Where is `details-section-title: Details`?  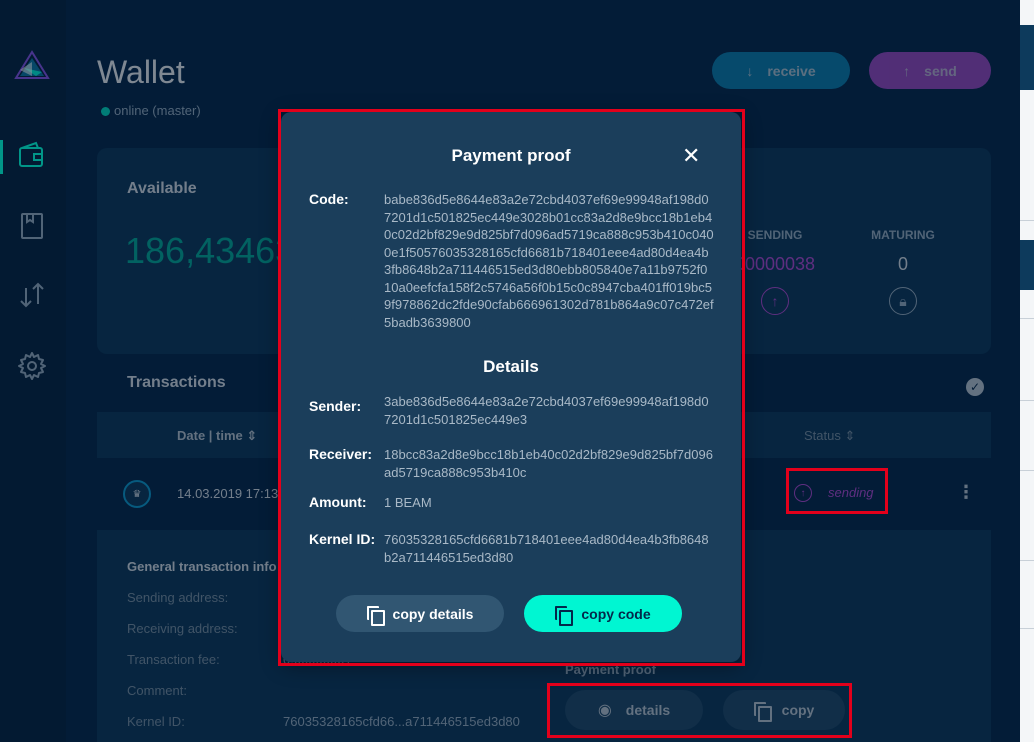
details-section-title: Details is located at coordinates (511, 366).